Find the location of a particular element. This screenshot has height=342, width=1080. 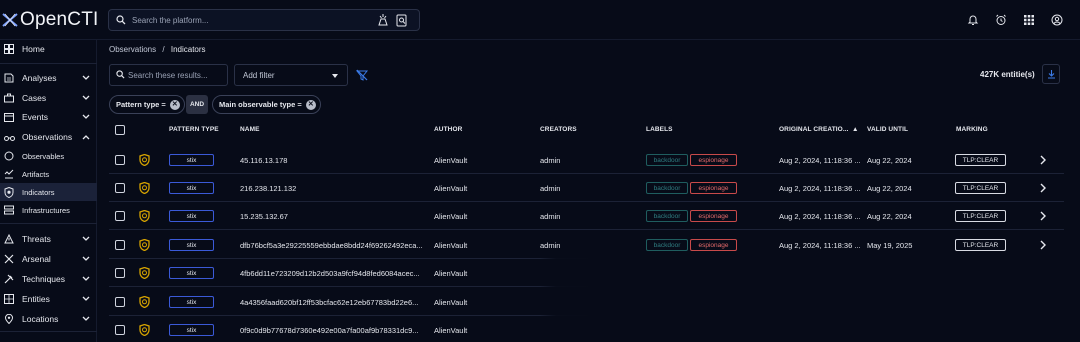

sidebar-item-label: Indicators is located at coordinates (38, 192).